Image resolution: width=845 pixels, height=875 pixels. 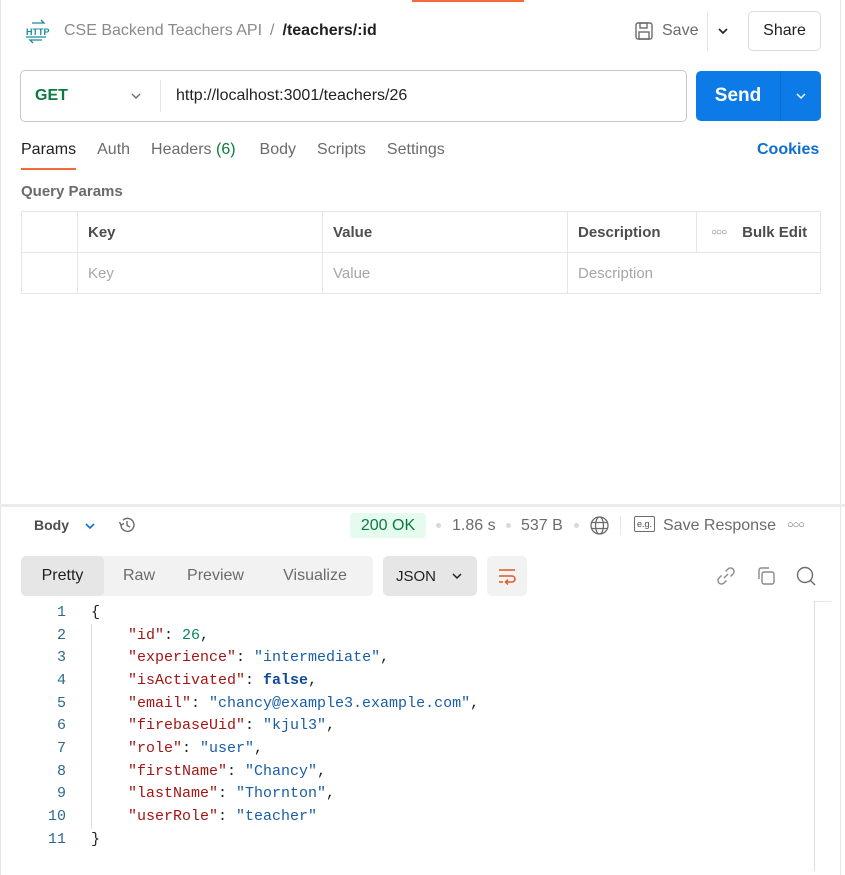 I want to click on json-entry: "role": "user",, so click(x=177, y=748).